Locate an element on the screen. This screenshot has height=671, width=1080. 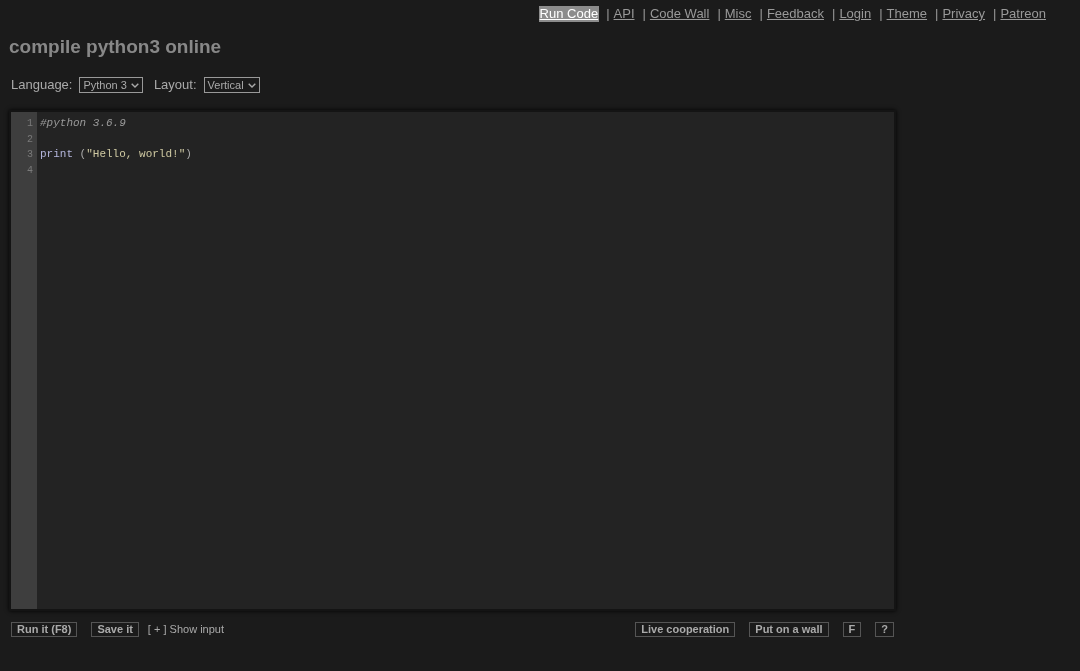
code-line: print ("Hello, world!") is located at coordinates (116, 155).